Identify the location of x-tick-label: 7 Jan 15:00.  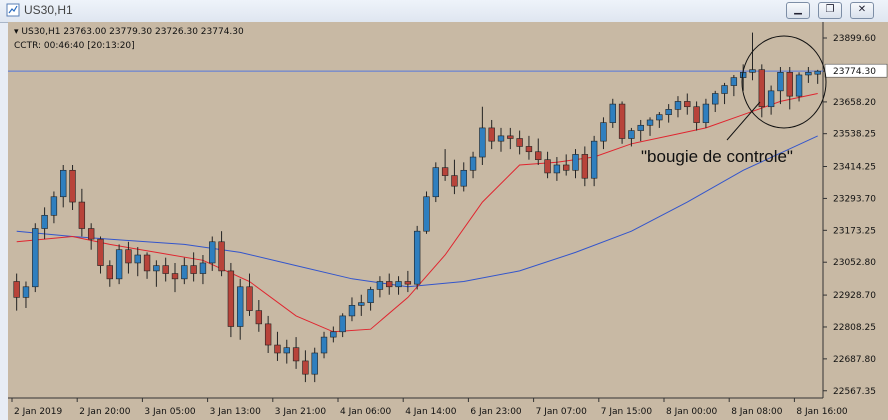
(627, 412).